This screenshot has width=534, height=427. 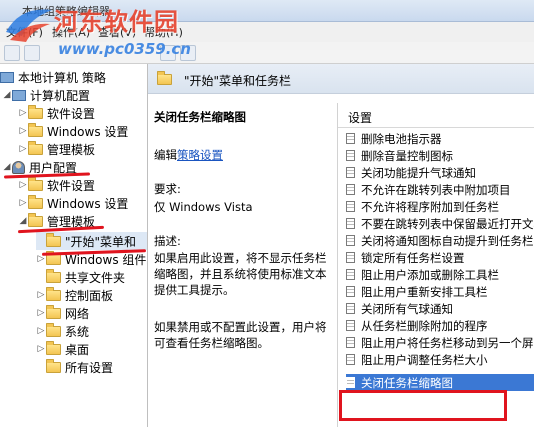 What do you see at coordinates (240, 335) in the screenshot?
I see `description-text-2: 如果禁用或不配置此设置，用户将可查看任务栏缩略图。` at bounding box center [240, 335].